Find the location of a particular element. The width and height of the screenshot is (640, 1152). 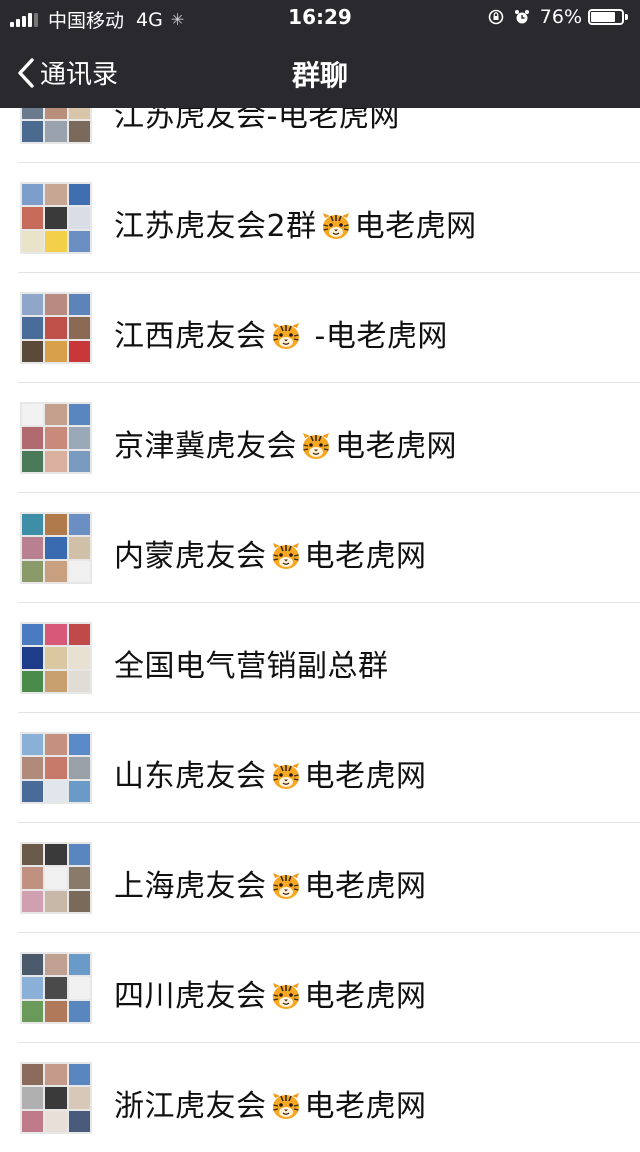

group-name-text: 四川虎友会 is located at coordinates (190, 996).